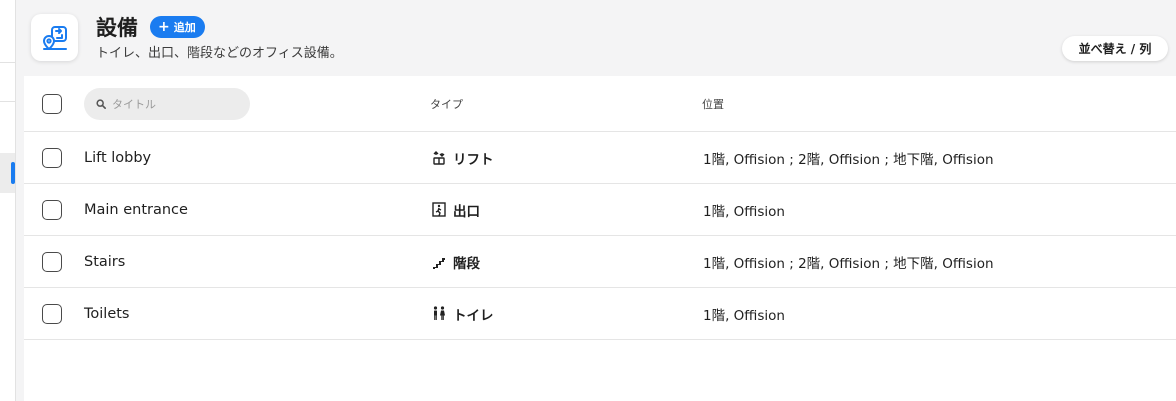 The image size is (1176, 401). What do you see at coordinates (438, 209) in the screenshot?
I see `exit-icon` at bounding box center [438, 209].